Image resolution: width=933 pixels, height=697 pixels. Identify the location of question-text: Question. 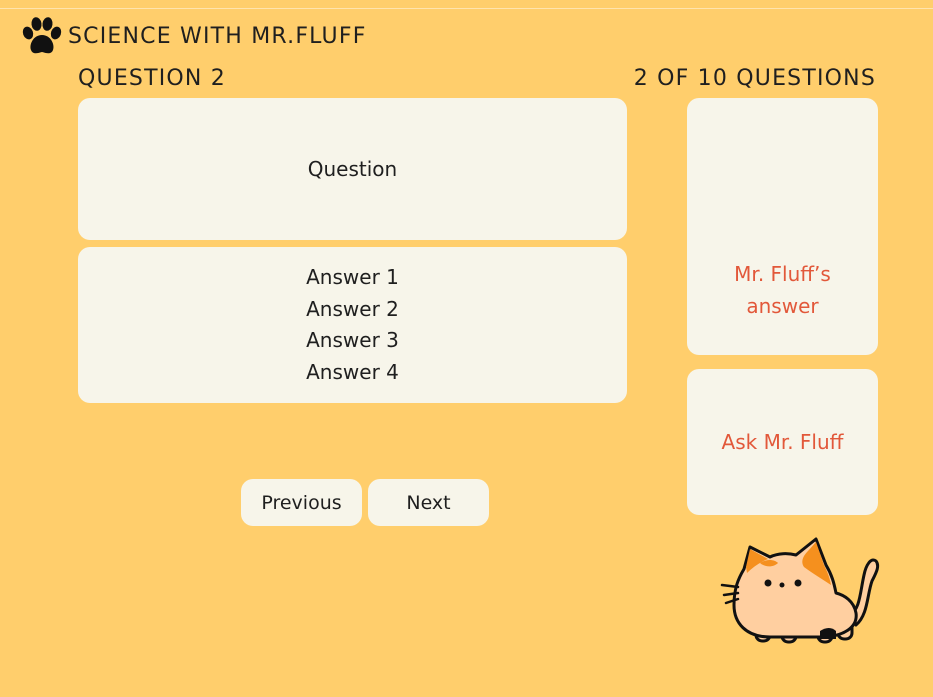
(352, 169).